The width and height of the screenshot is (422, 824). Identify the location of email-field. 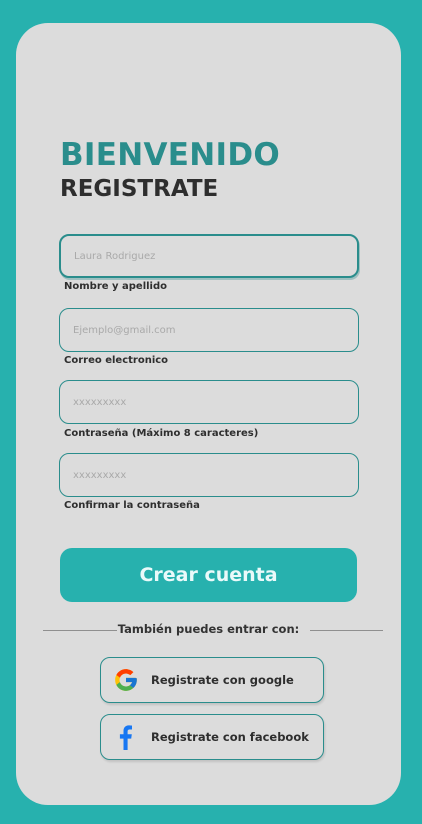
(209, 330).